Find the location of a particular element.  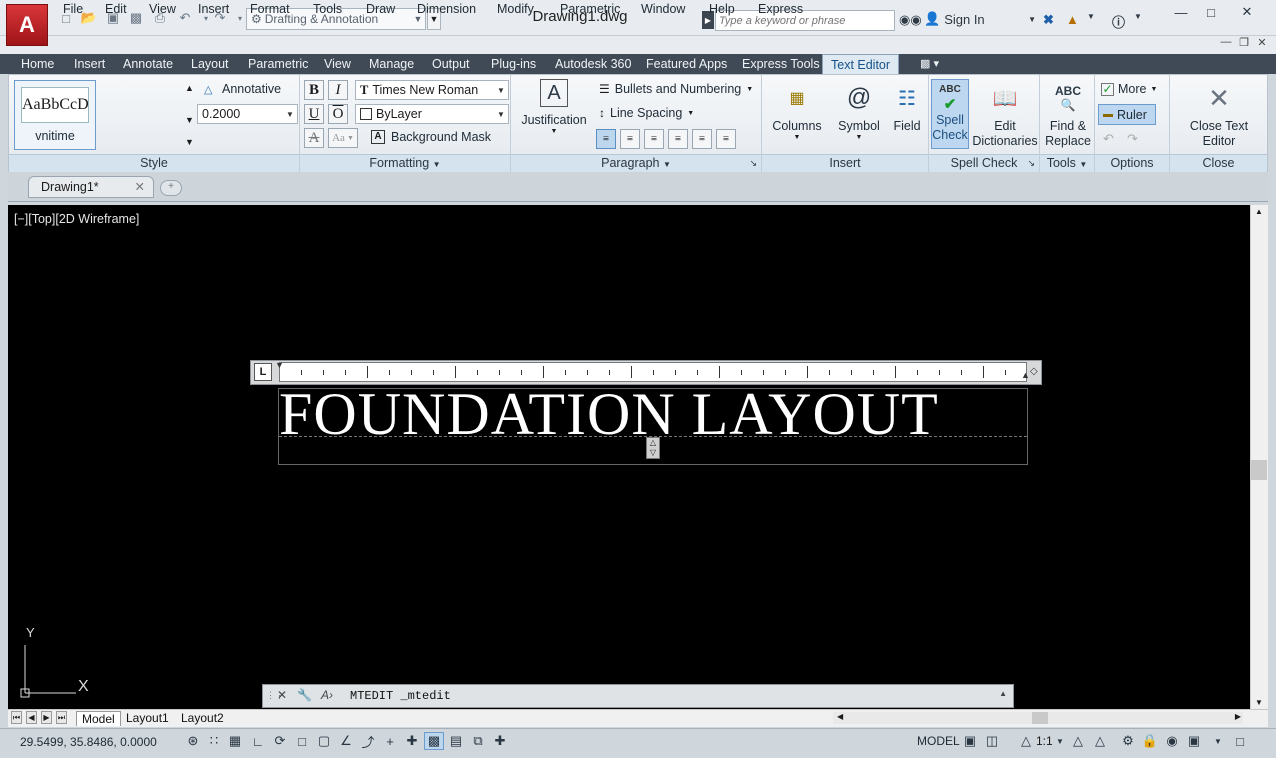

layout-tab-model: Model is located at coordinates (98, 718).